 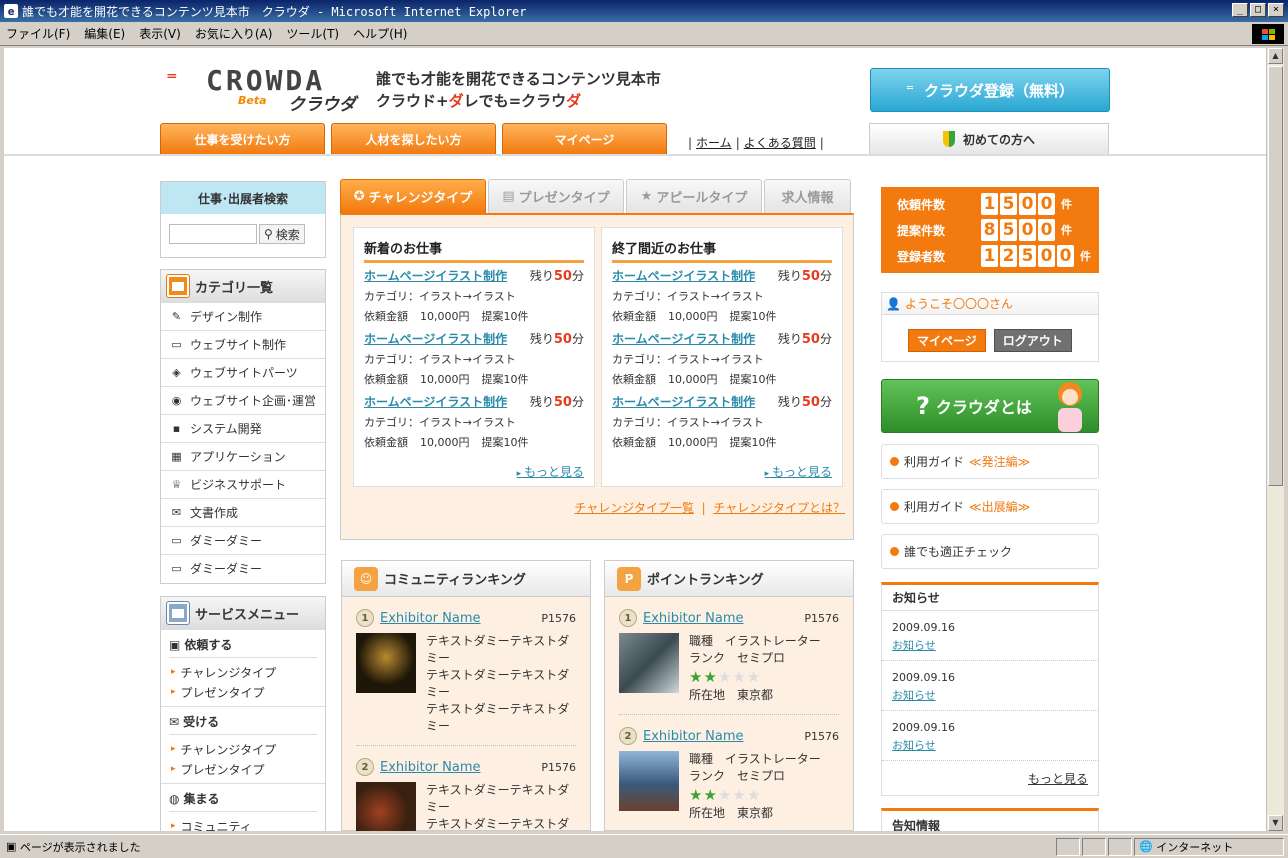 What do you see at coordinates (213, 234) in the screenshot?
I see `search-input` at bounding box center [213, 234].